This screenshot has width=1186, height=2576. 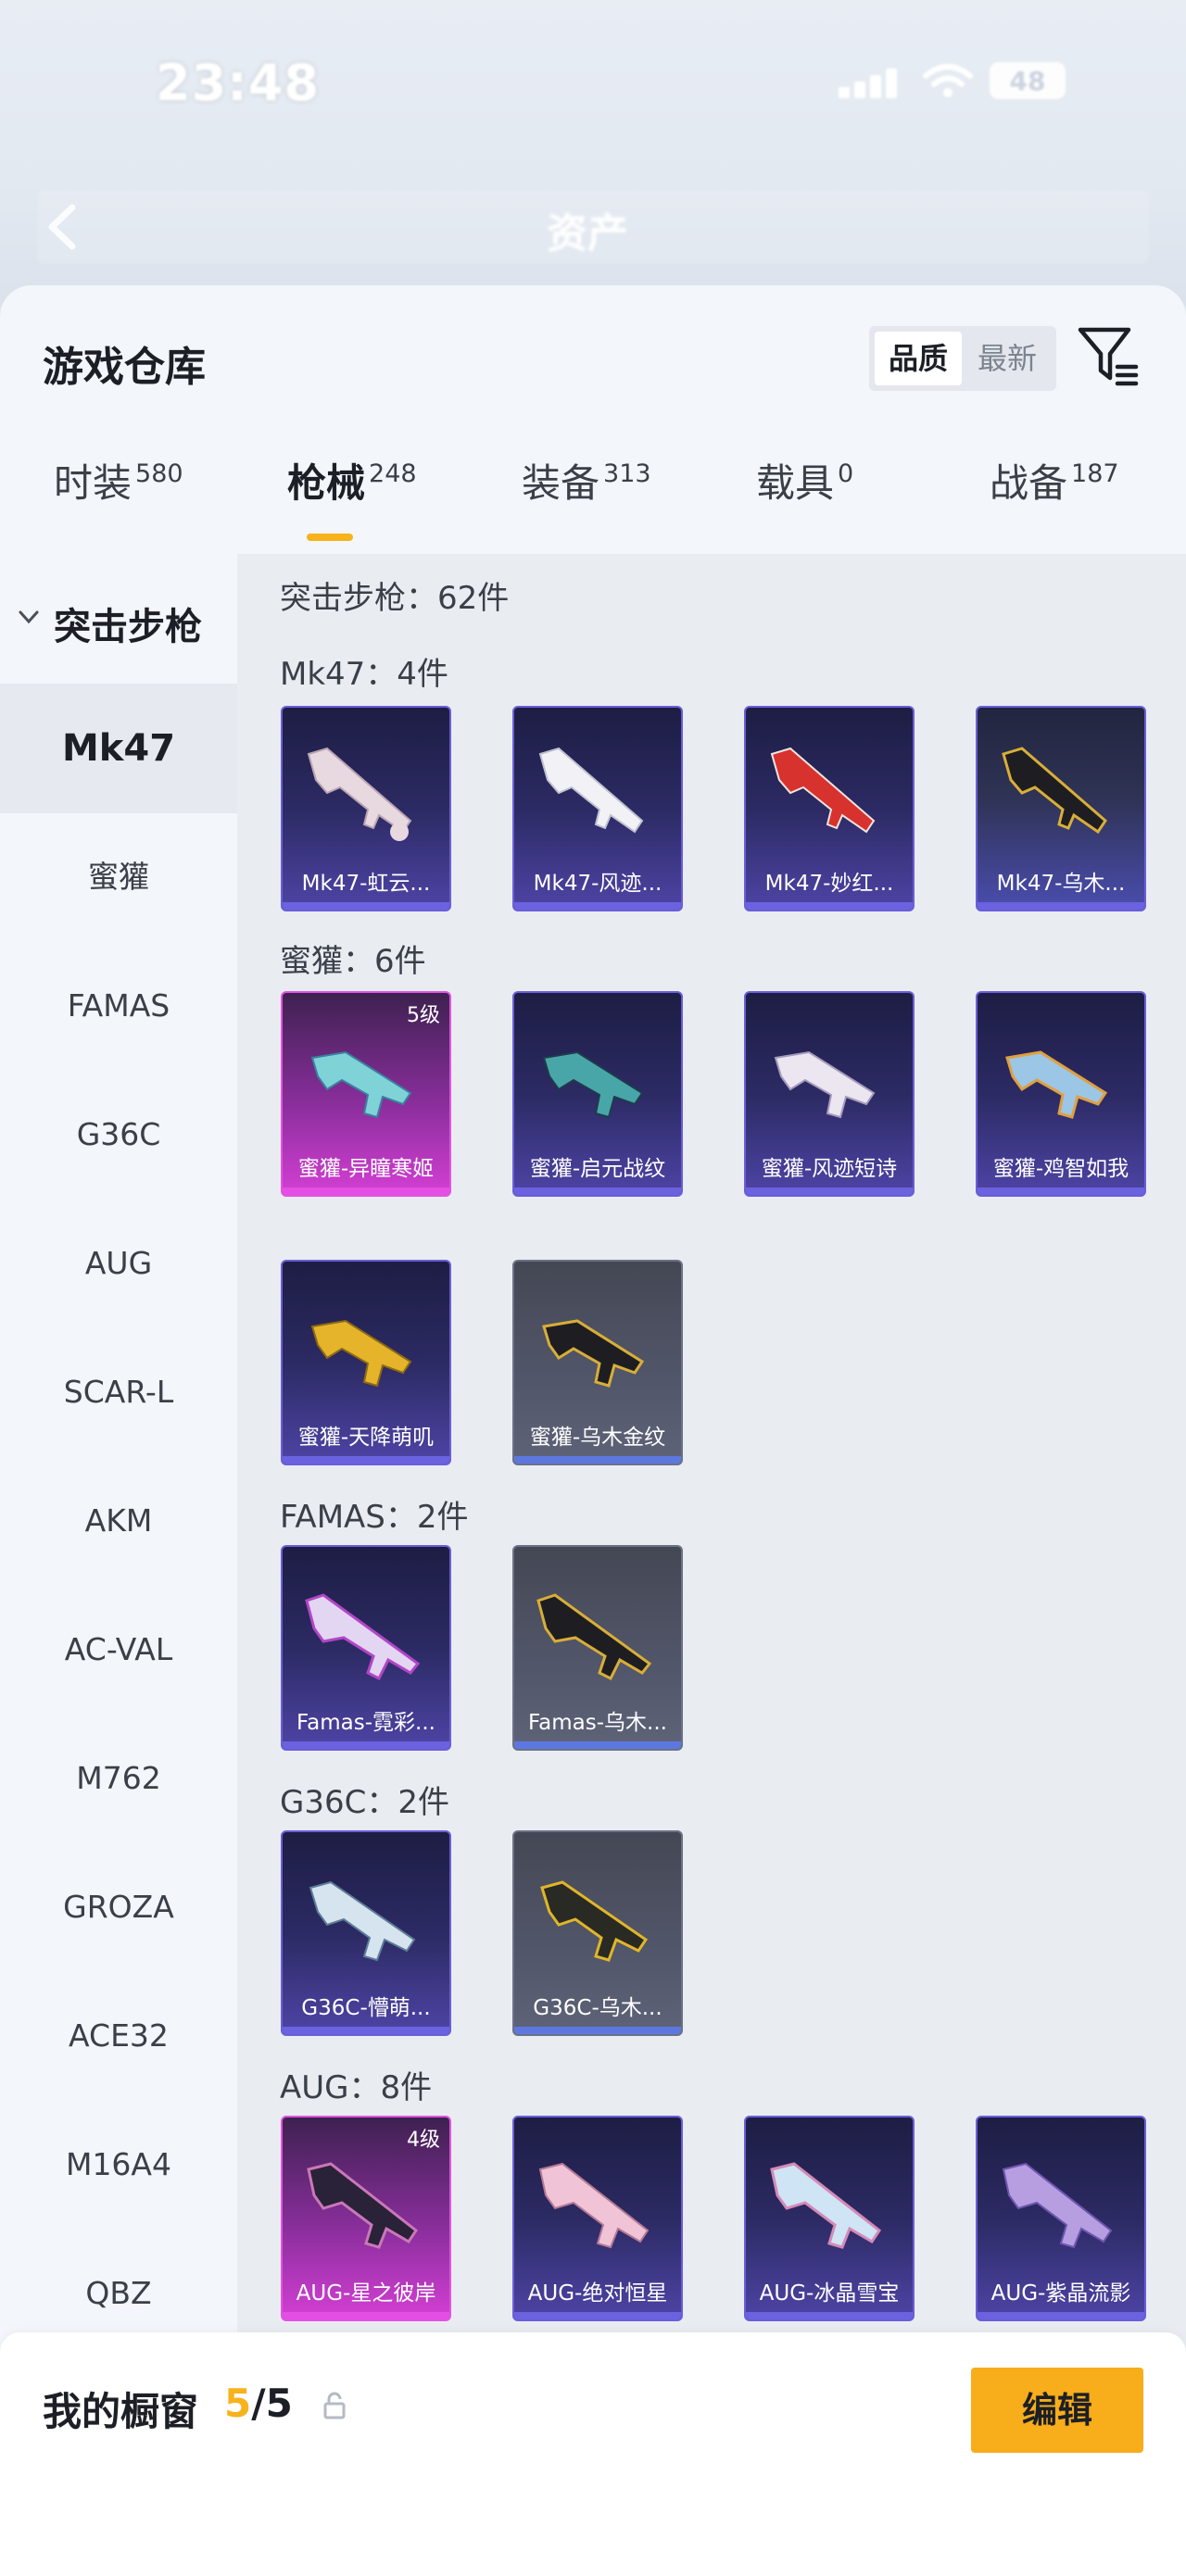 I want to click on sidebar-group-label: 突击步枪, so click(x=128, y=627).